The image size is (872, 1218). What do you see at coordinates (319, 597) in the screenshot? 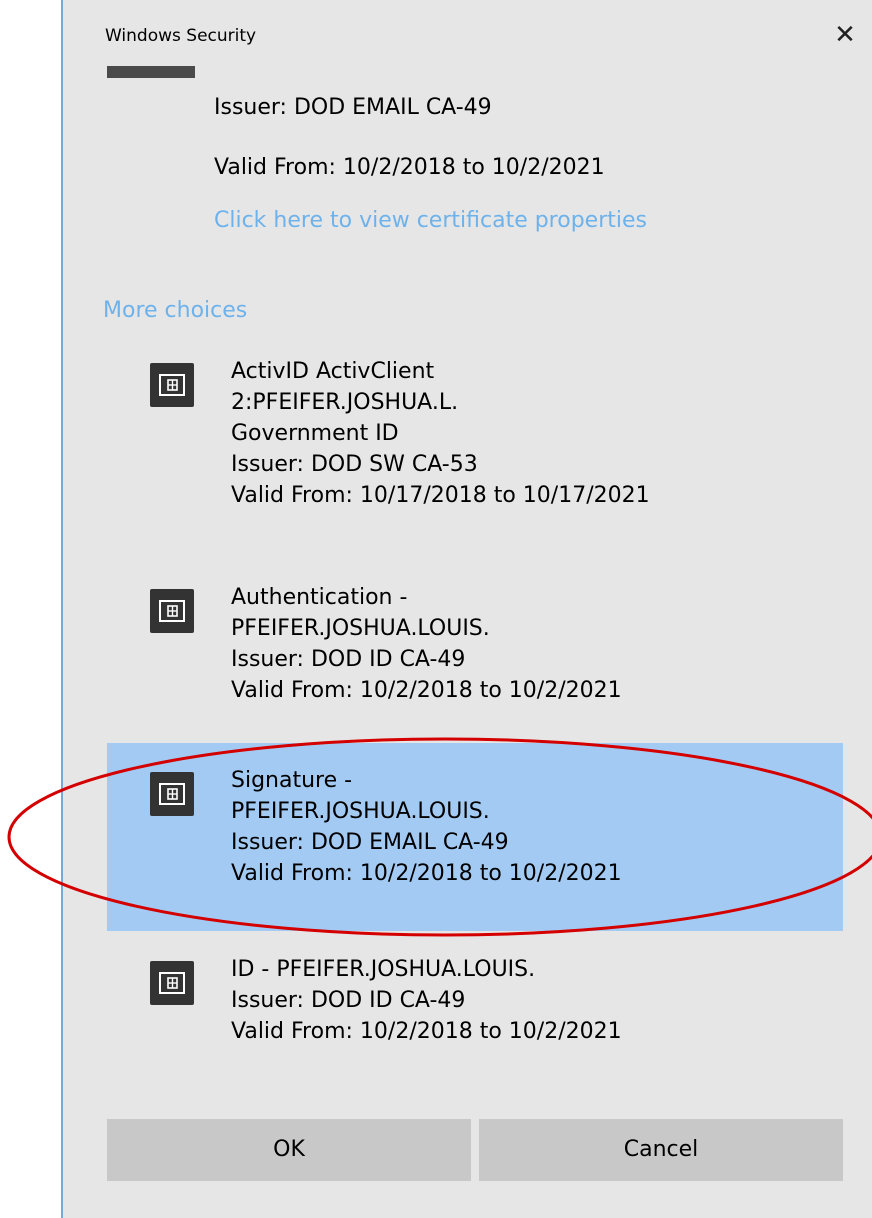
I see `cert-line: Authentication -` at bounding box center [319, 597].